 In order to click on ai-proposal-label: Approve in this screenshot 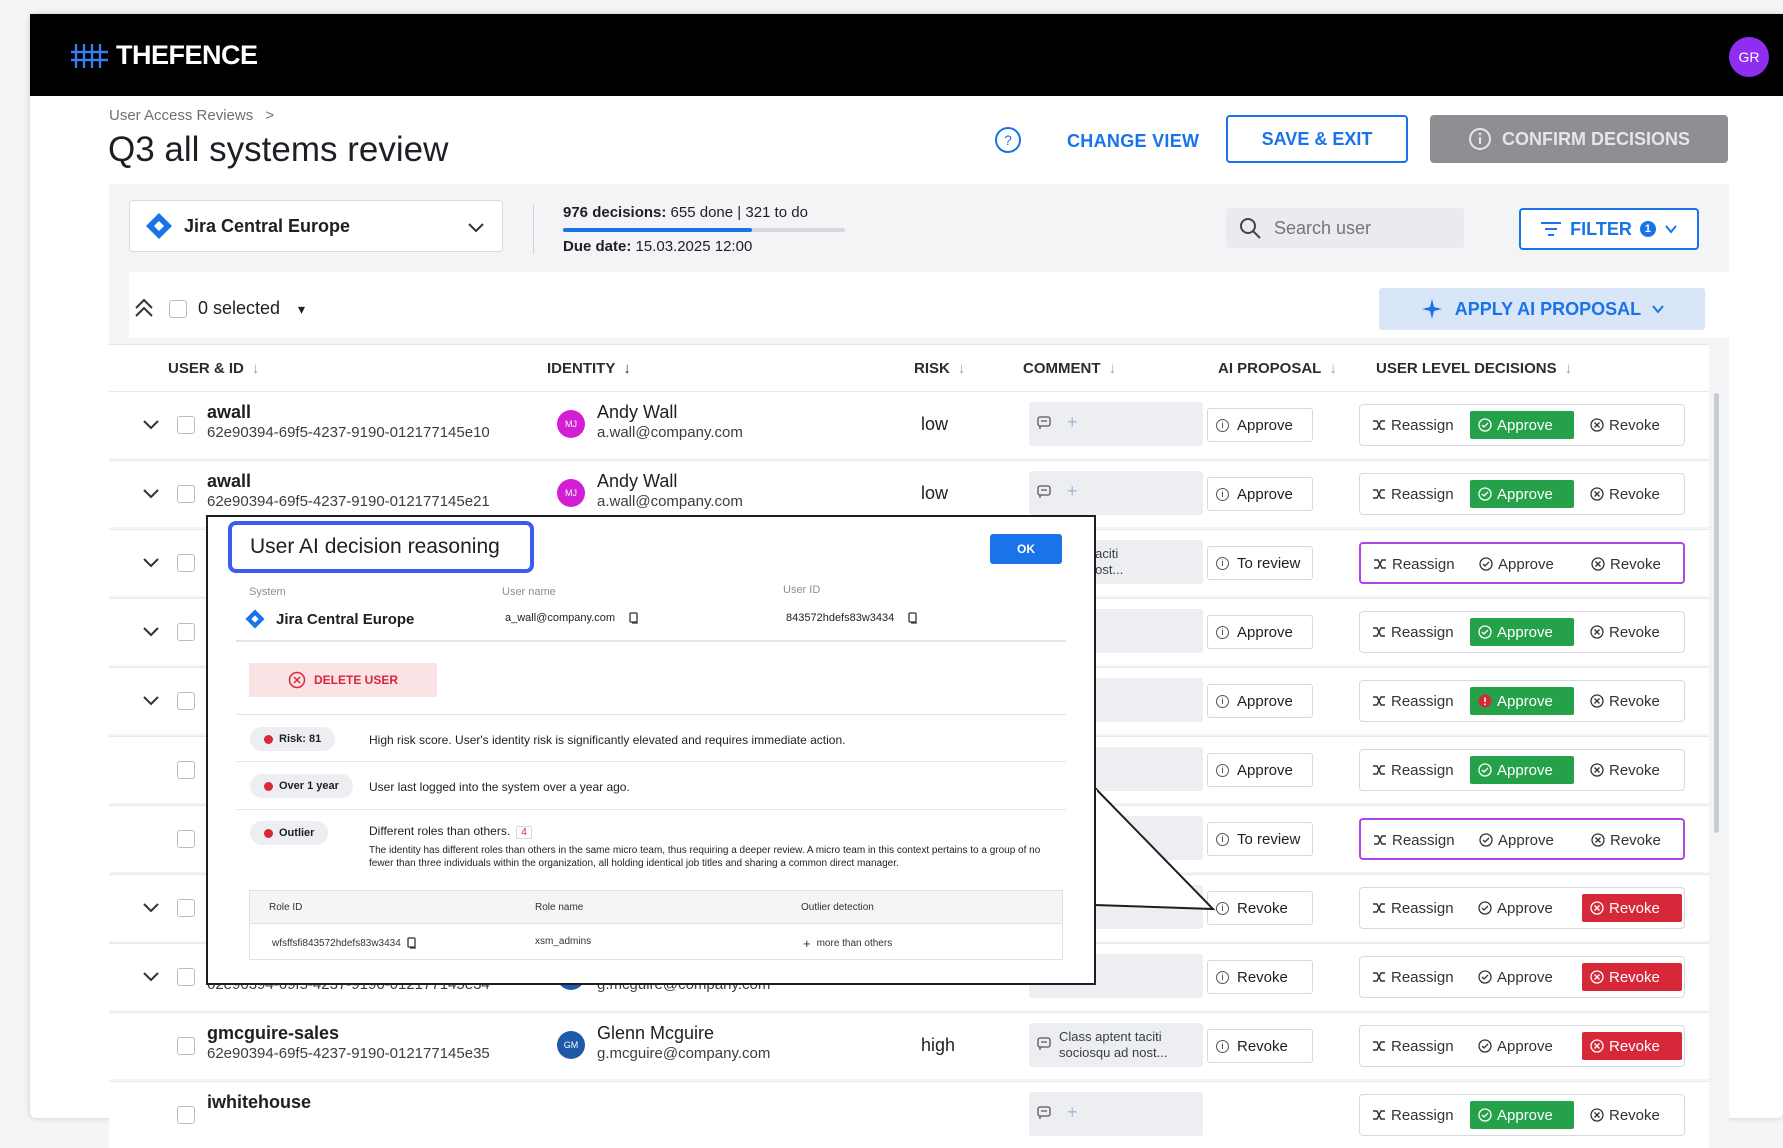, I will do `click(1265, 494)`.